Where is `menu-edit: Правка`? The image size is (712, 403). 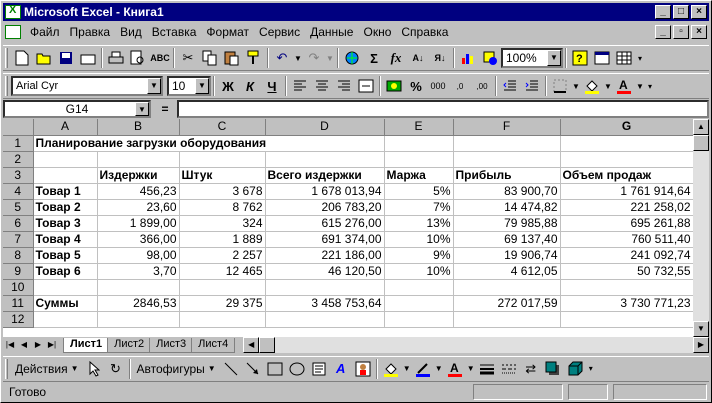
menu-edit: Правка is located at coordinates (90, 32).